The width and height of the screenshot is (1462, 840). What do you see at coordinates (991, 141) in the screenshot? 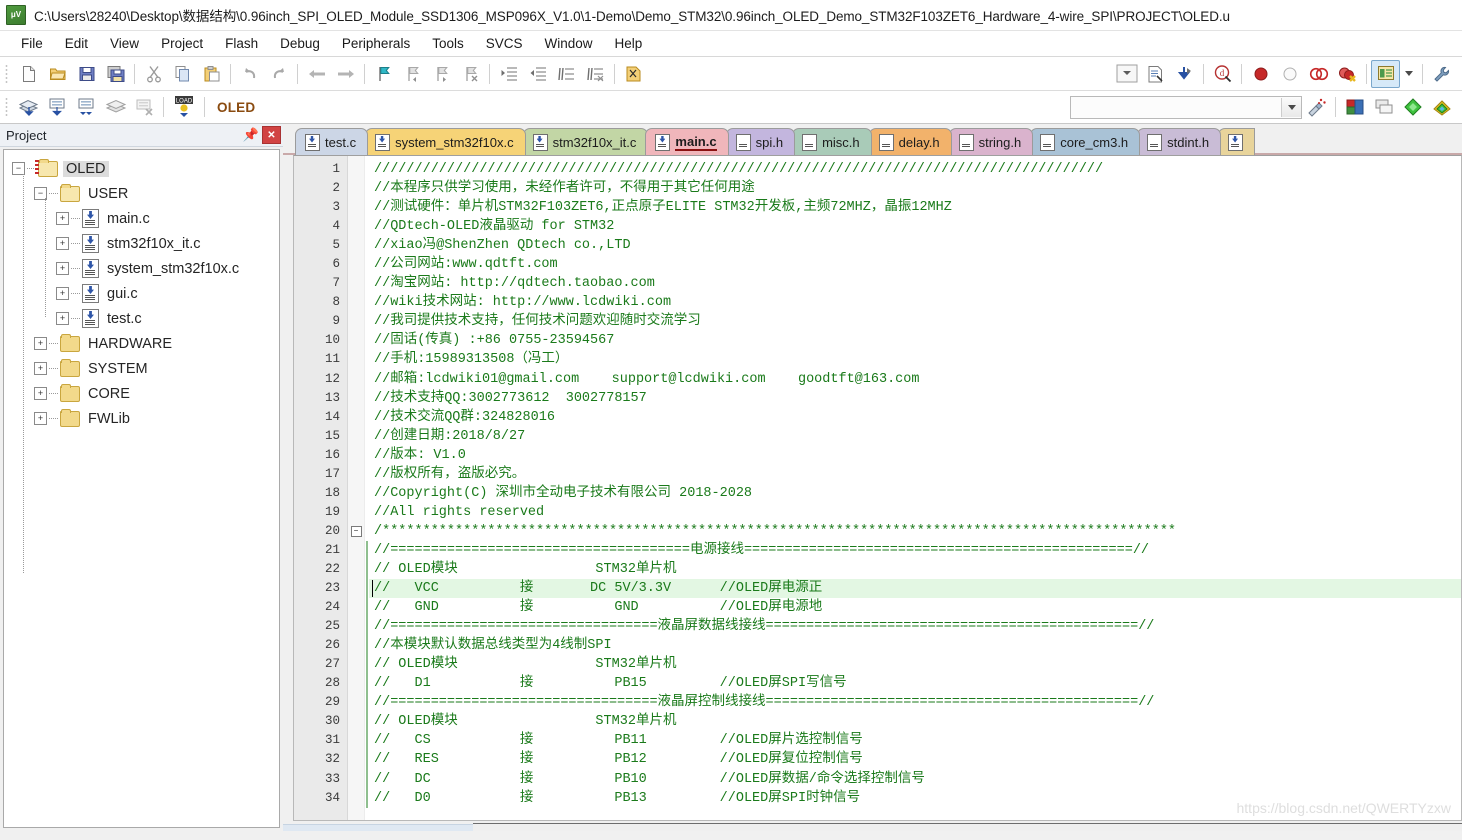
I see `editor-tab-string-h: string.h` at bounding box center [991, 141].